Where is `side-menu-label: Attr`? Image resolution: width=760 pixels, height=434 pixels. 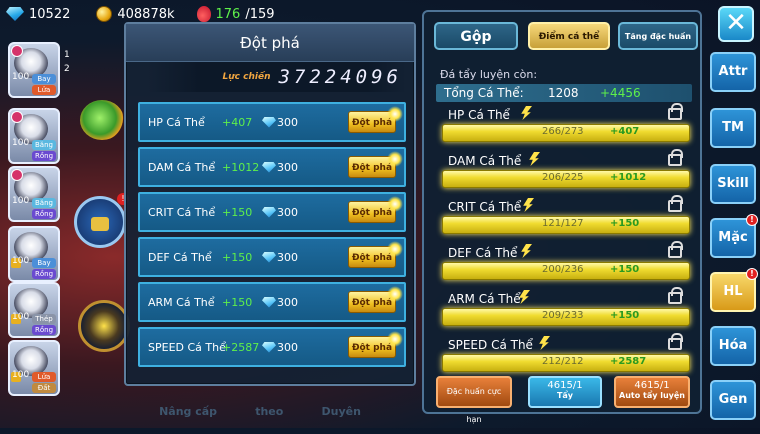 side-menu-label: Attr is located at coordinates (733, 71).